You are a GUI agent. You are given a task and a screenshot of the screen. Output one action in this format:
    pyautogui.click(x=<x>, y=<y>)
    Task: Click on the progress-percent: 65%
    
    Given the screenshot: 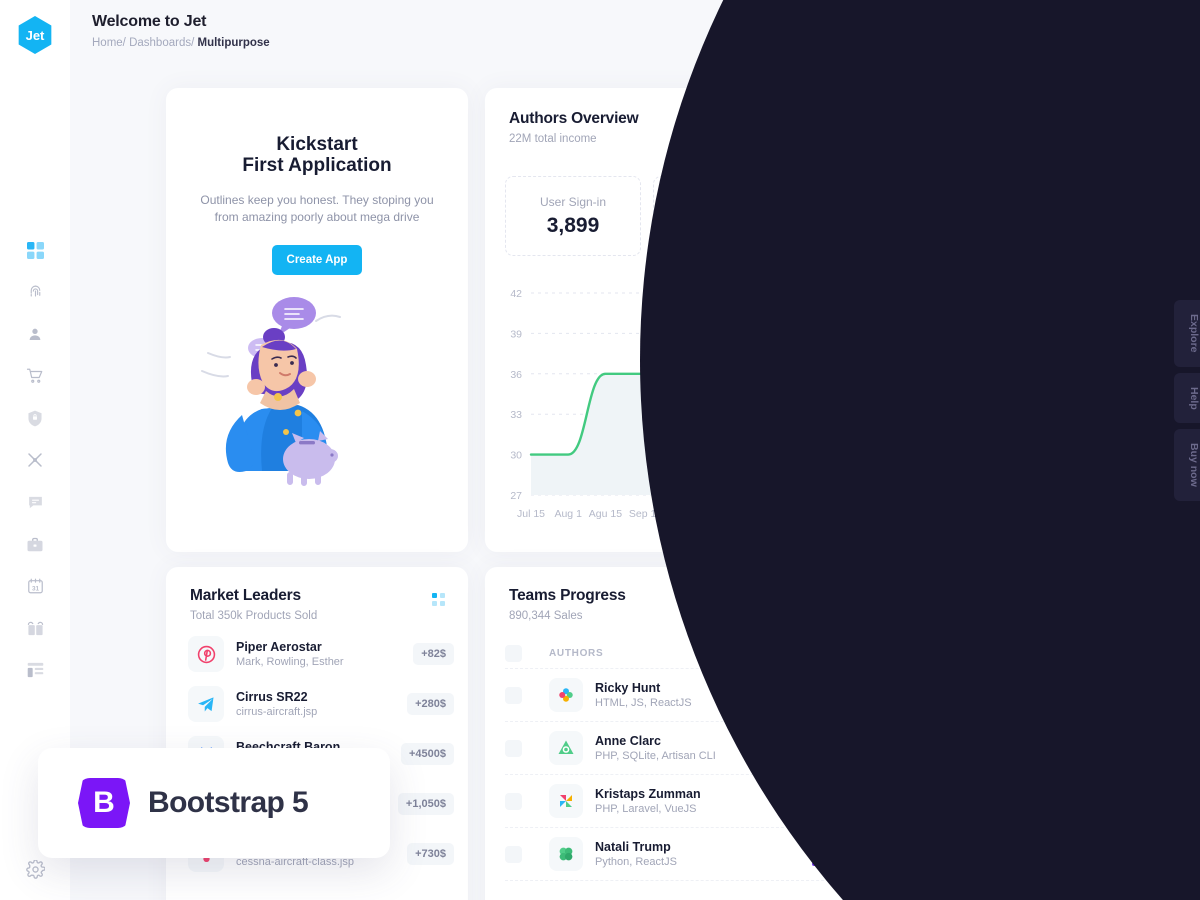 What is the action you would take?
    pyautogui.click(x=824, y=689)
    